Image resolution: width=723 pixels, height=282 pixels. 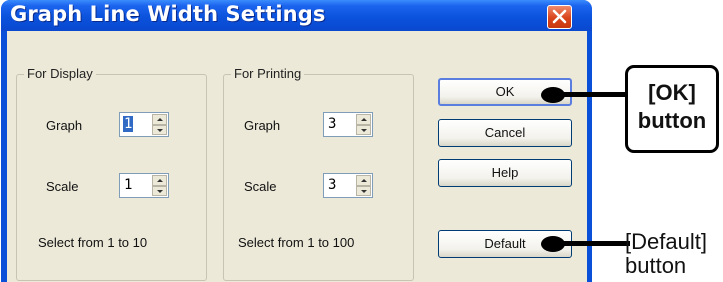 I want to click on default-callout-dot, so click(x=553, y=244).